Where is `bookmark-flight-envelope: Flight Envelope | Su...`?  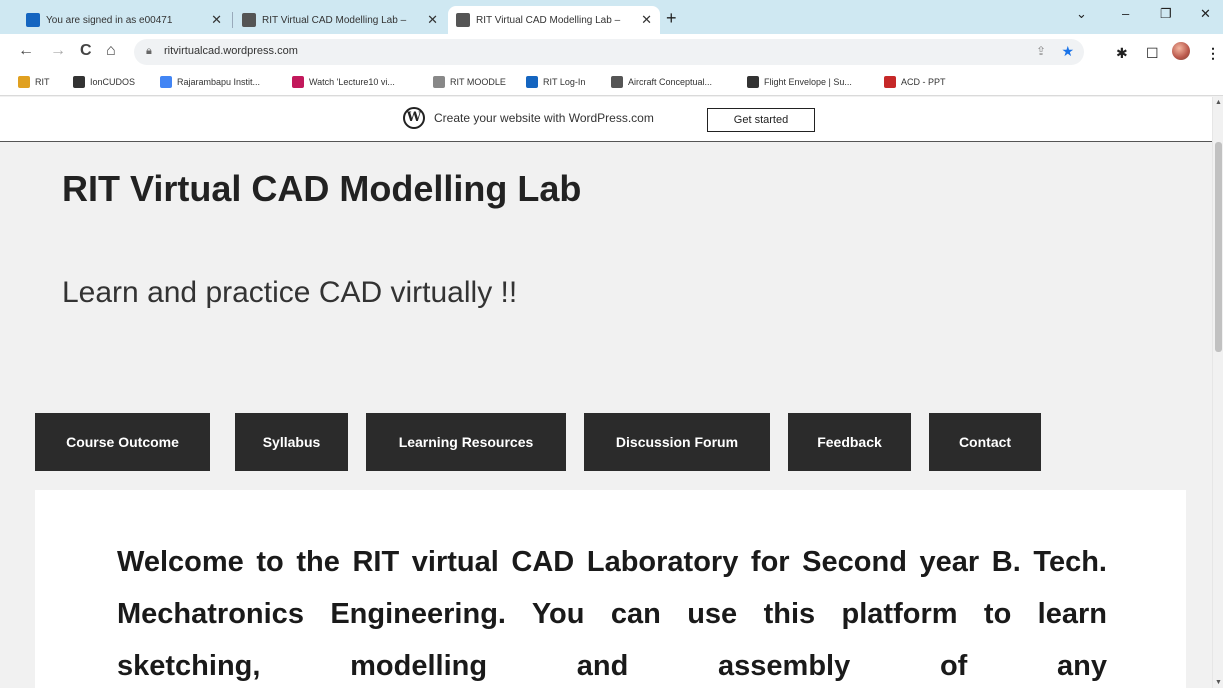 bookmark-flight-envelope: Flight Envelope | Su... is located at coordinates (799, 82).